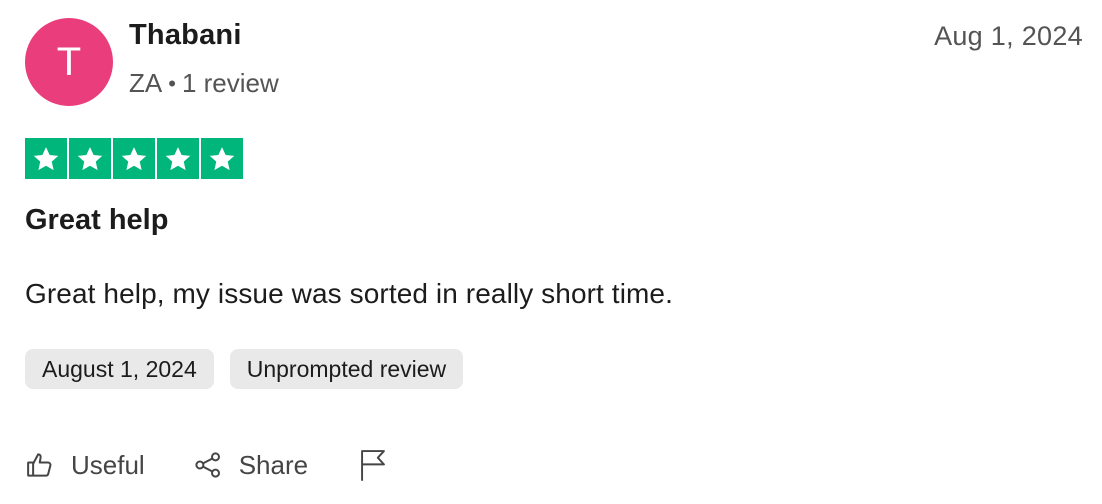 Image resolution: width=1102 pixels, height=504 pixels. Describe the element at coordinates (119, 369) in the screenshot. I see `experience-date-tag: August 1, 2024` at that location.